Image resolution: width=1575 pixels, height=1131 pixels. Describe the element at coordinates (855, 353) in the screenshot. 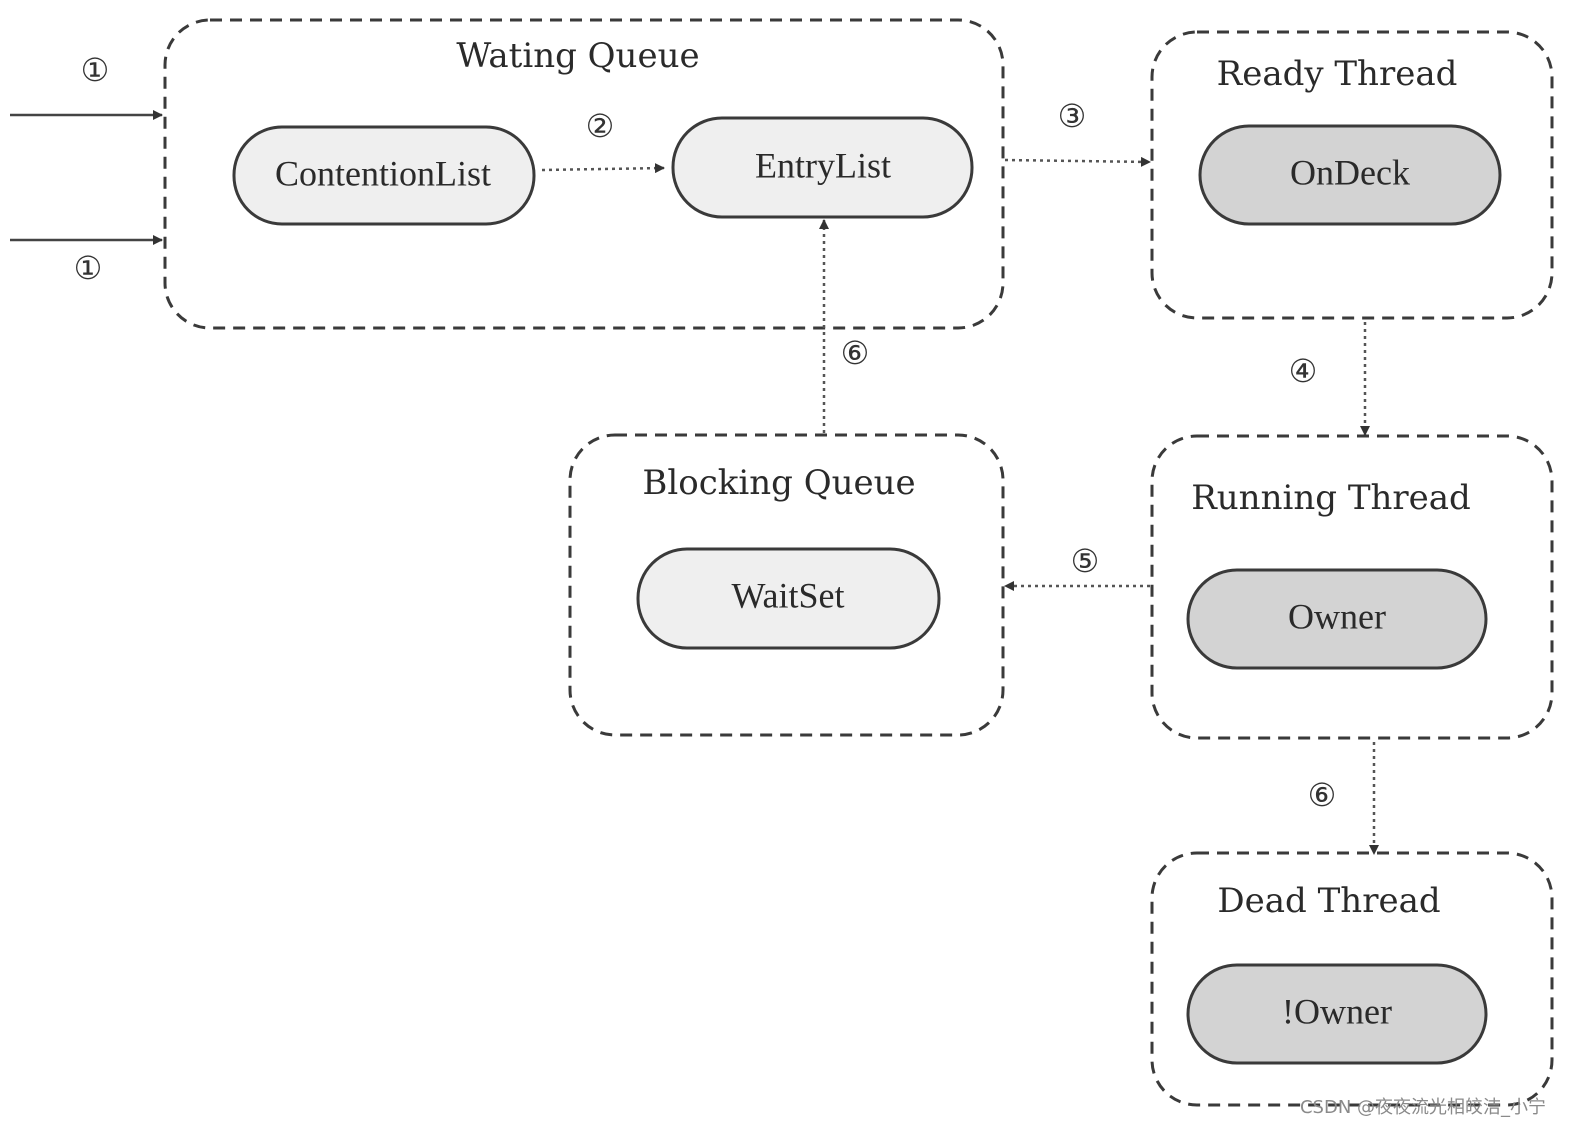

I see `step-6-label-up: ⑥` at that location.